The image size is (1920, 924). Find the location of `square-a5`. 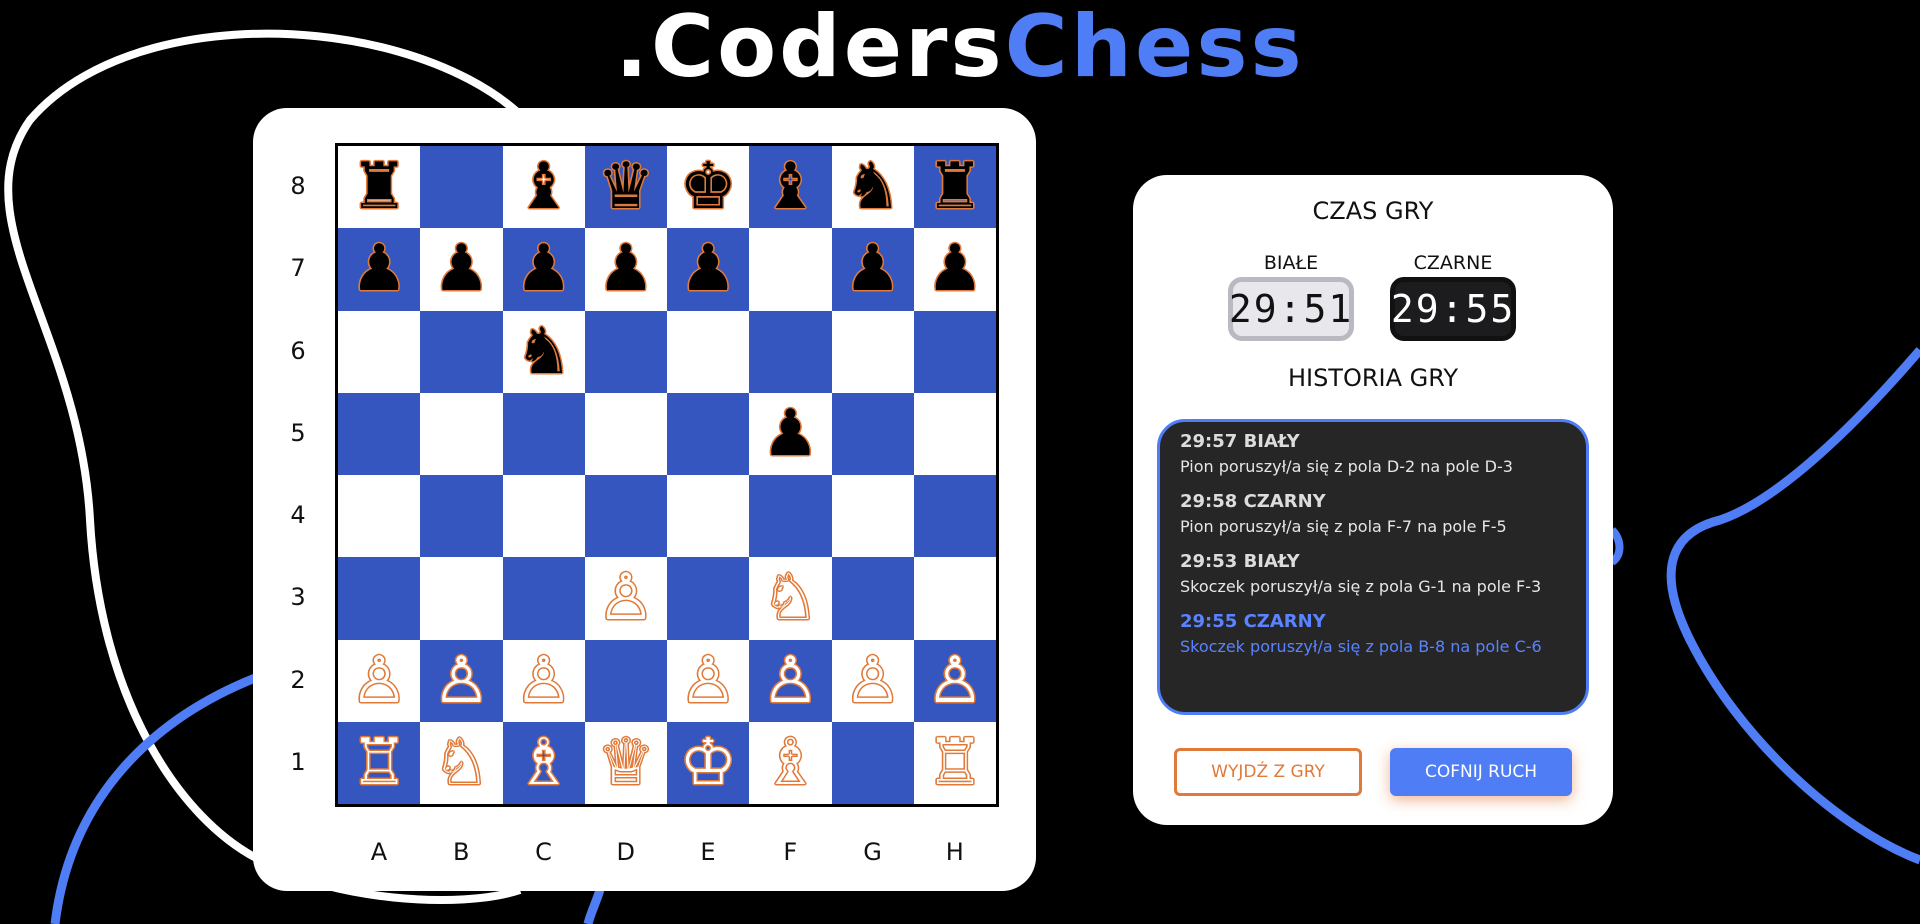

square-a5 is located at coordinates (379, 433).